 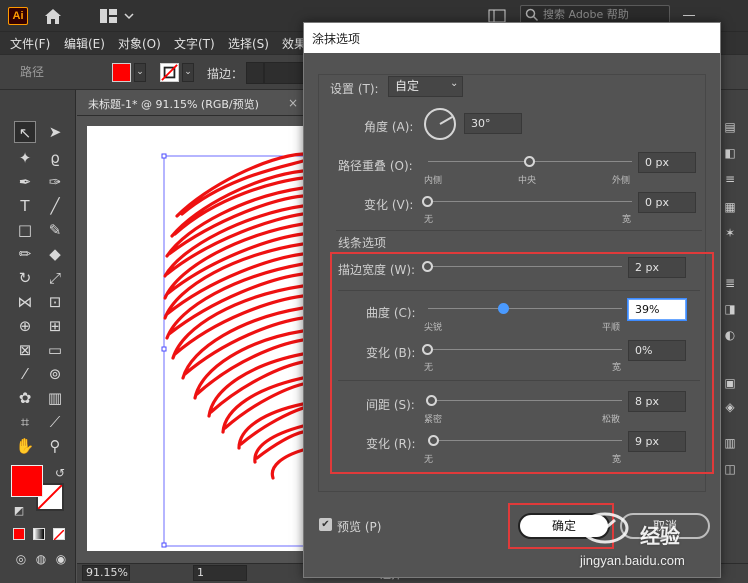 I want to click on hand-tool-icon: ✋, so click(x=25, y=446).